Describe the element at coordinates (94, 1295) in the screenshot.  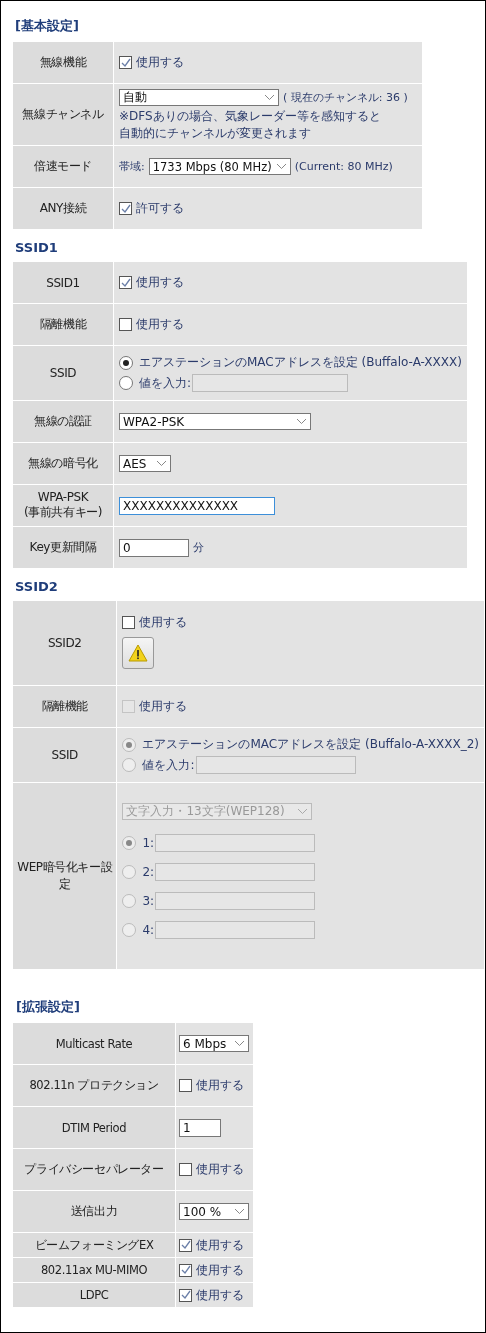
I see `label-cell: LDPC` at that location.